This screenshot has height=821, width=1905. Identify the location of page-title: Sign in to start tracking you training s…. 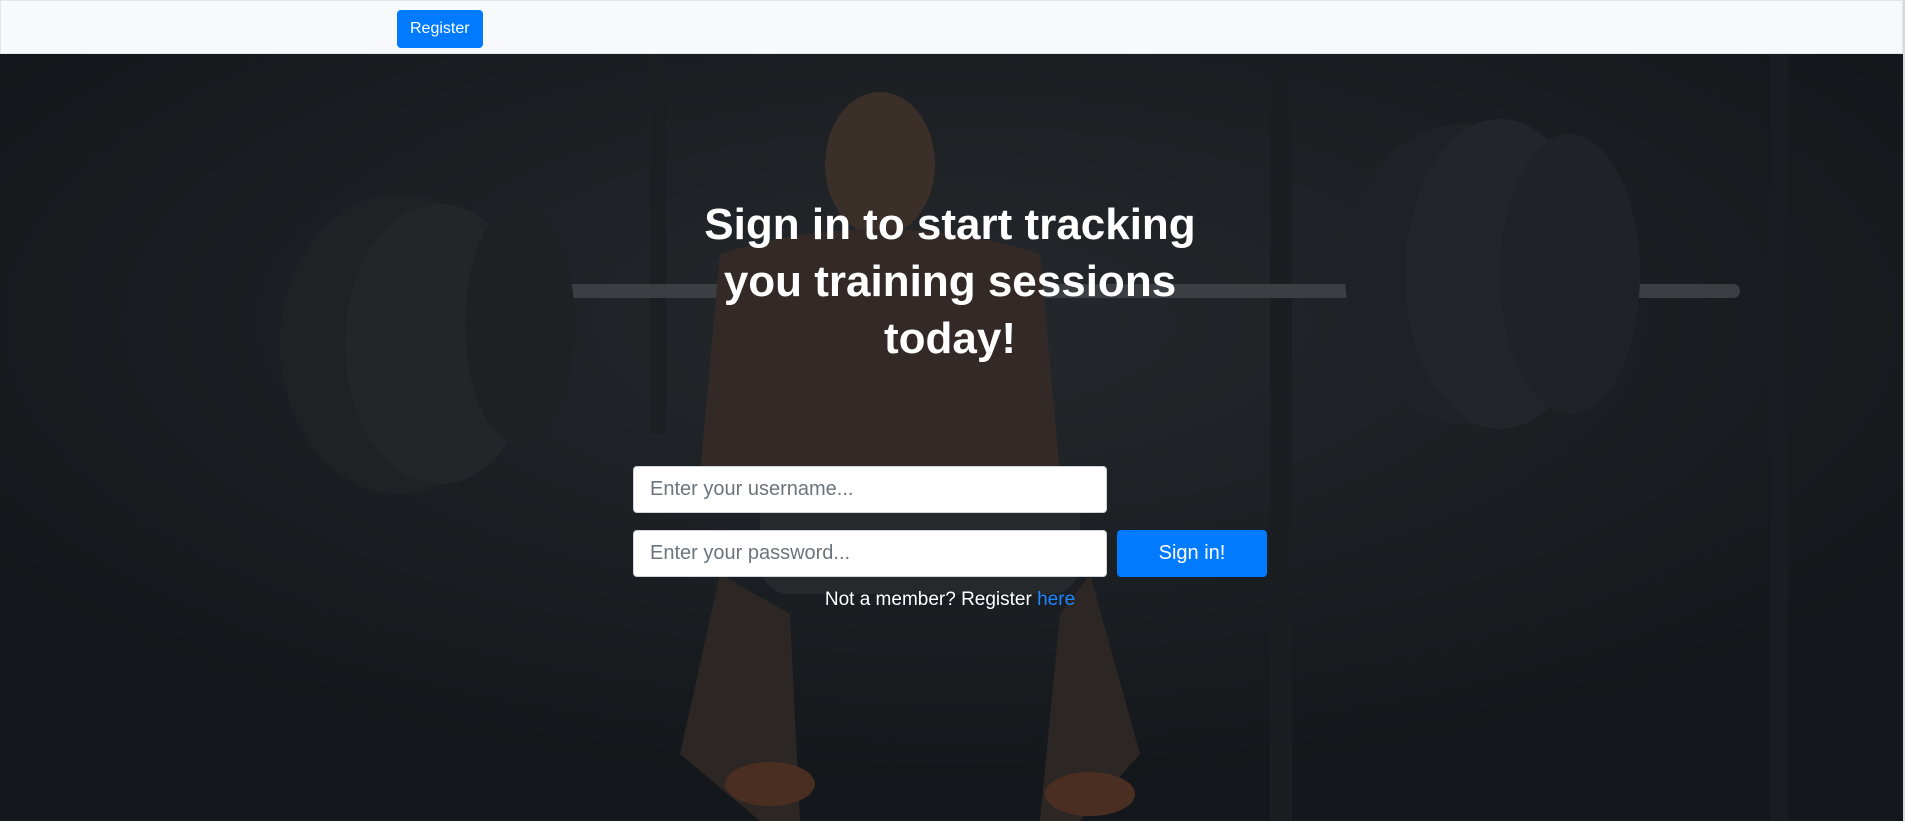
(950, 281).